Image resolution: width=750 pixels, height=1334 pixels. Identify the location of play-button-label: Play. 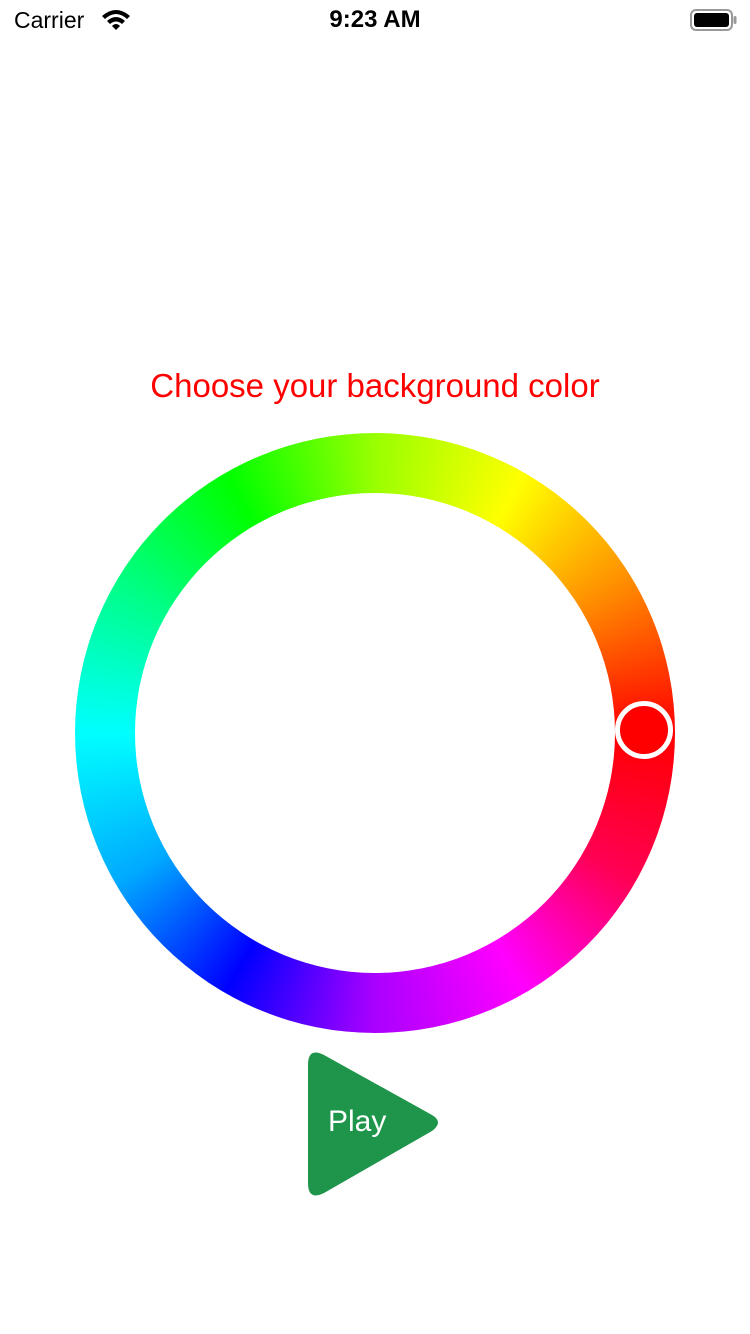
(357, 1121).